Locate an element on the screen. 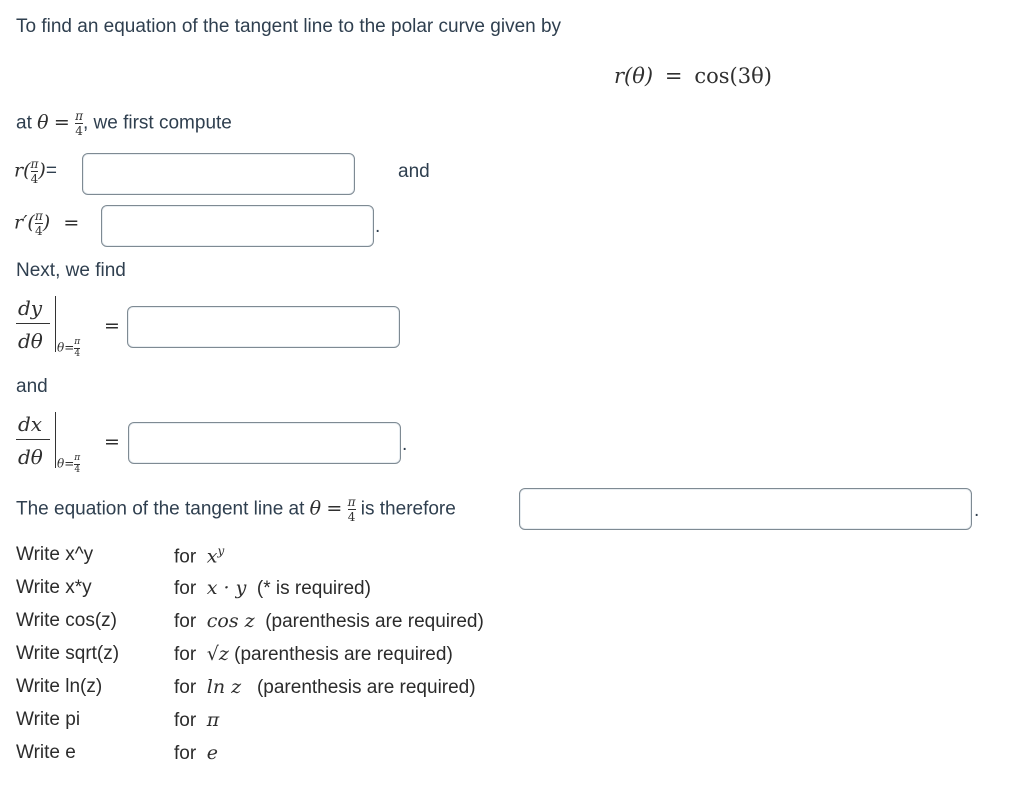 The height and width of the screenshot is (800, 1024). period-3: . is located at coordinates (977, 510).